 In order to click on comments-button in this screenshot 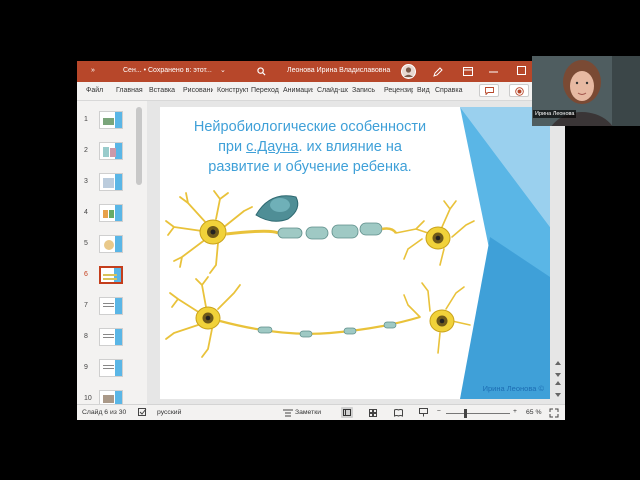, I will do `click(489, 90)`.